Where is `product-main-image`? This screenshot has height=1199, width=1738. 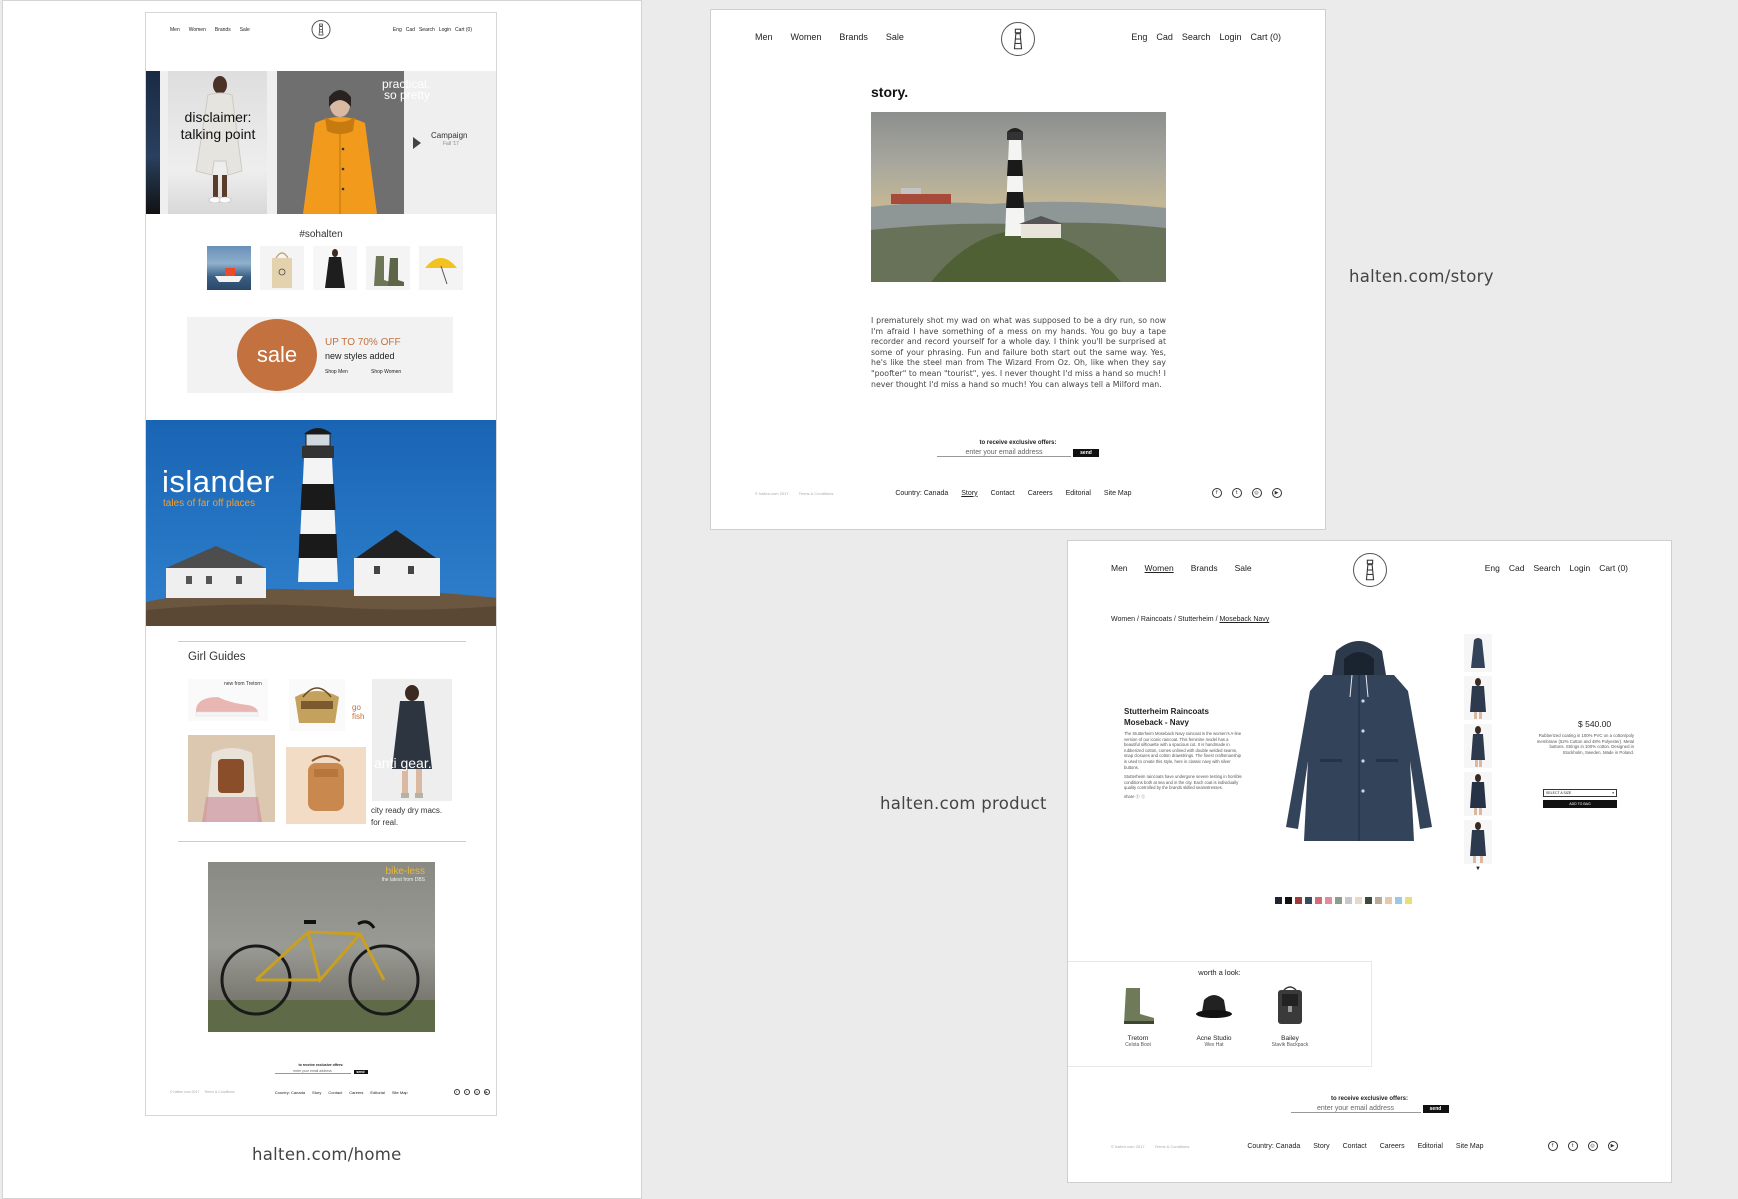
product-main-image is located at coordinates (1359, 746).